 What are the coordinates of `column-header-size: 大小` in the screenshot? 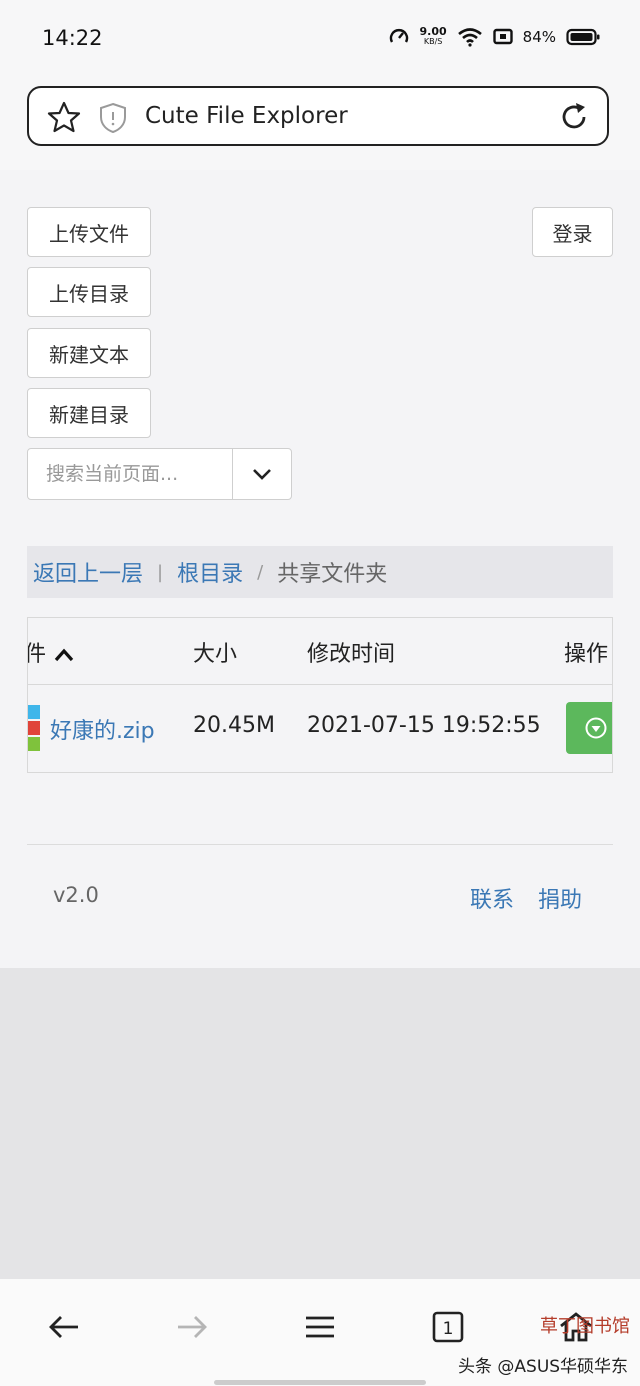 It's located at (215, 652).